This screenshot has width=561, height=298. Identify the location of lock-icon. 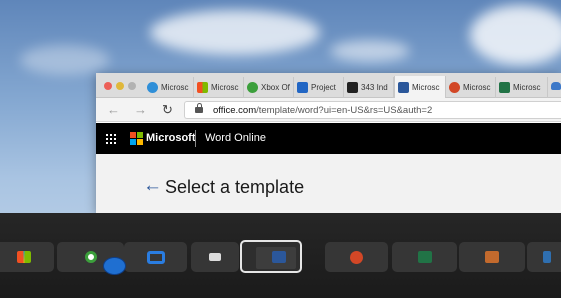
(199, 108).